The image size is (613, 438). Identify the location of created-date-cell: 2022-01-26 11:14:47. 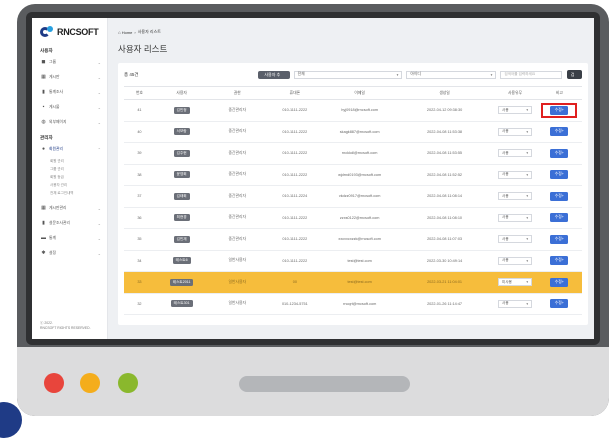
(444, 304).